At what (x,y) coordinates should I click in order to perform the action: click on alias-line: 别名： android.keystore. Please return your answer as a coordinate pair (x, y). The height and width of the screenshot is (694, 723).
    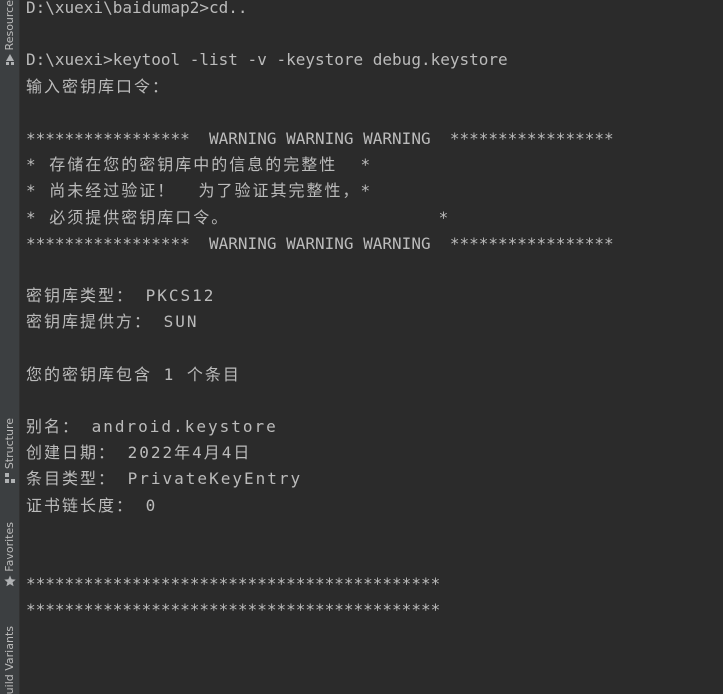
    Looking at the image, I should click on (152, 426).